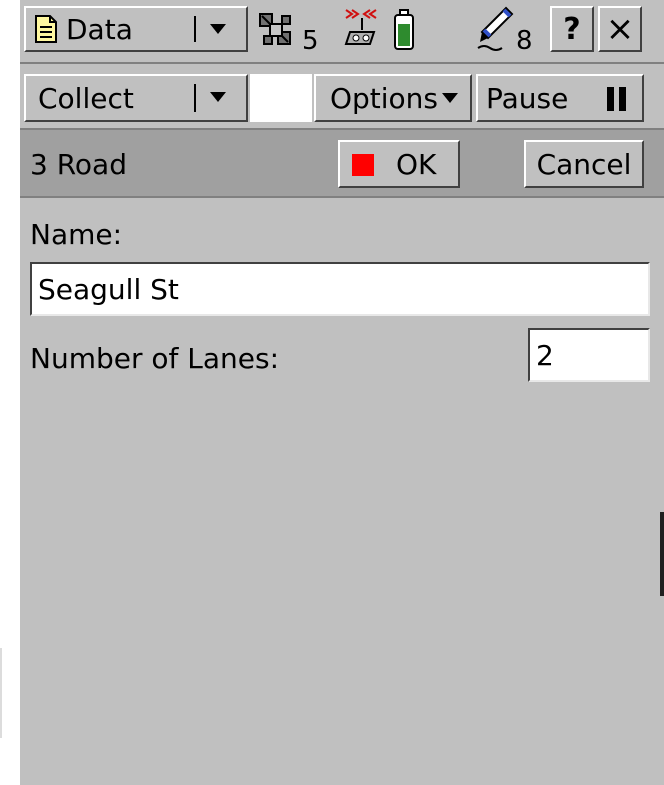 This screenshot has height=785, width=664. What do you see at coordinates (617, 102) in the screenshot?
I see `pause-icon` at bounding box center [617, 102].